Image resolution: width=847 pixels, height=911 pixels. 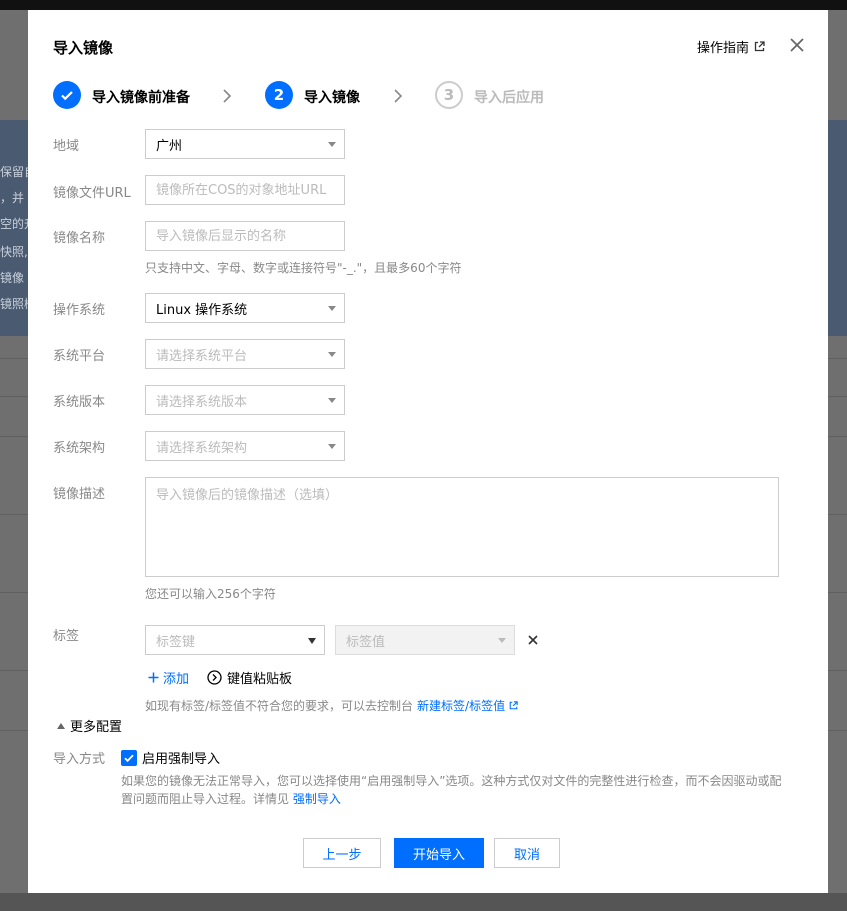 I want to click on plus-icon, so click(x=153, y=677).